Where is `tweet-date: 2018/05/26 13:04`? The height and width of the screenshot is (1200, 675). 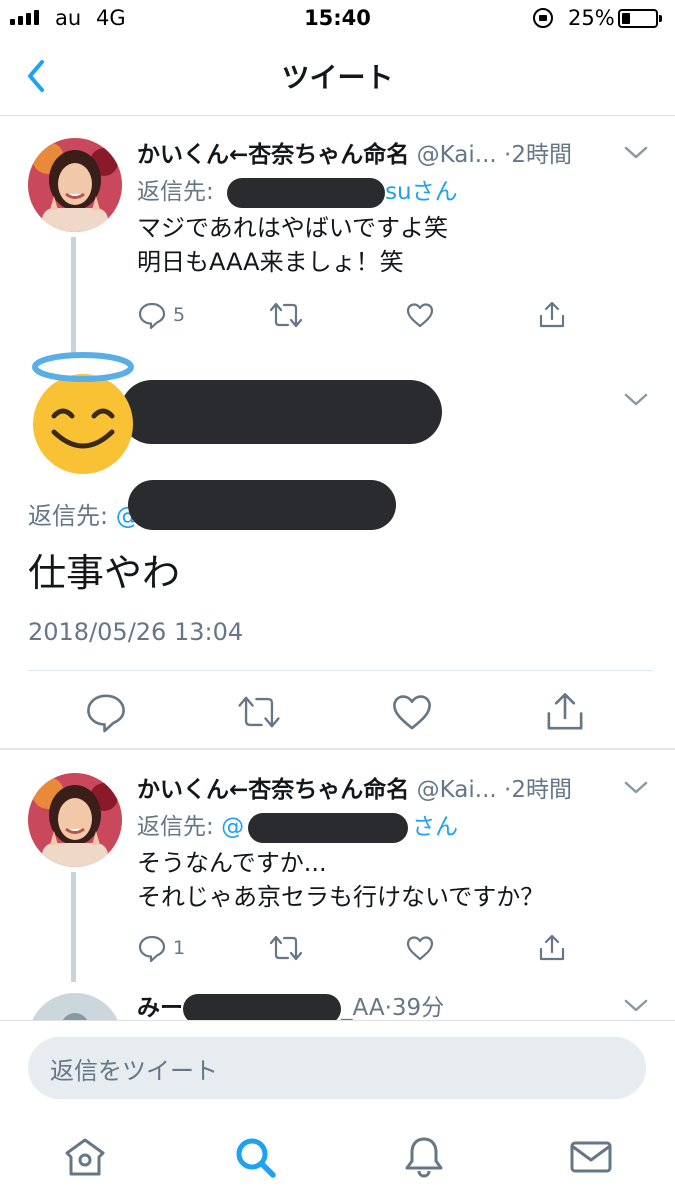 tweet-date: 2018/05/26 13:04 is located at coordinates (136, 632).